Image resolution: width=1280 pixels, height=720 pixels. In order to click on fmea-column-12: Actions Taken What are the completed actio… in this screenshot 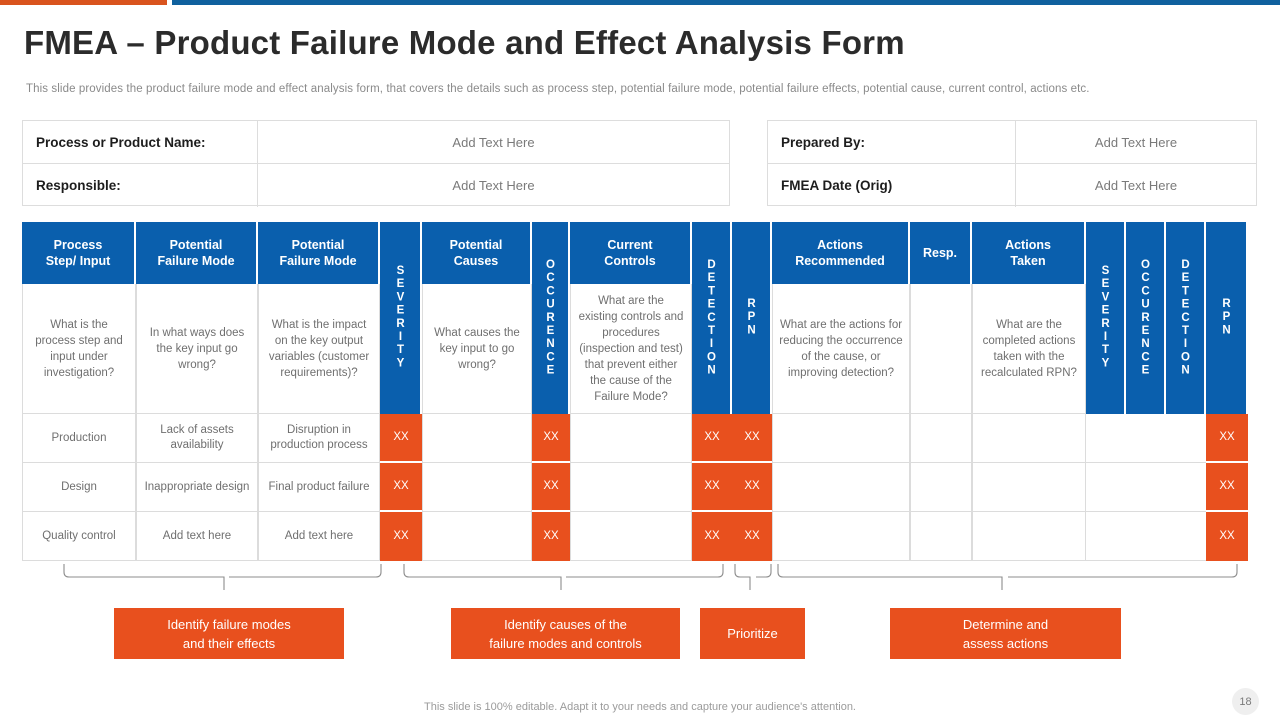, I will do `click(1029, 393)`.